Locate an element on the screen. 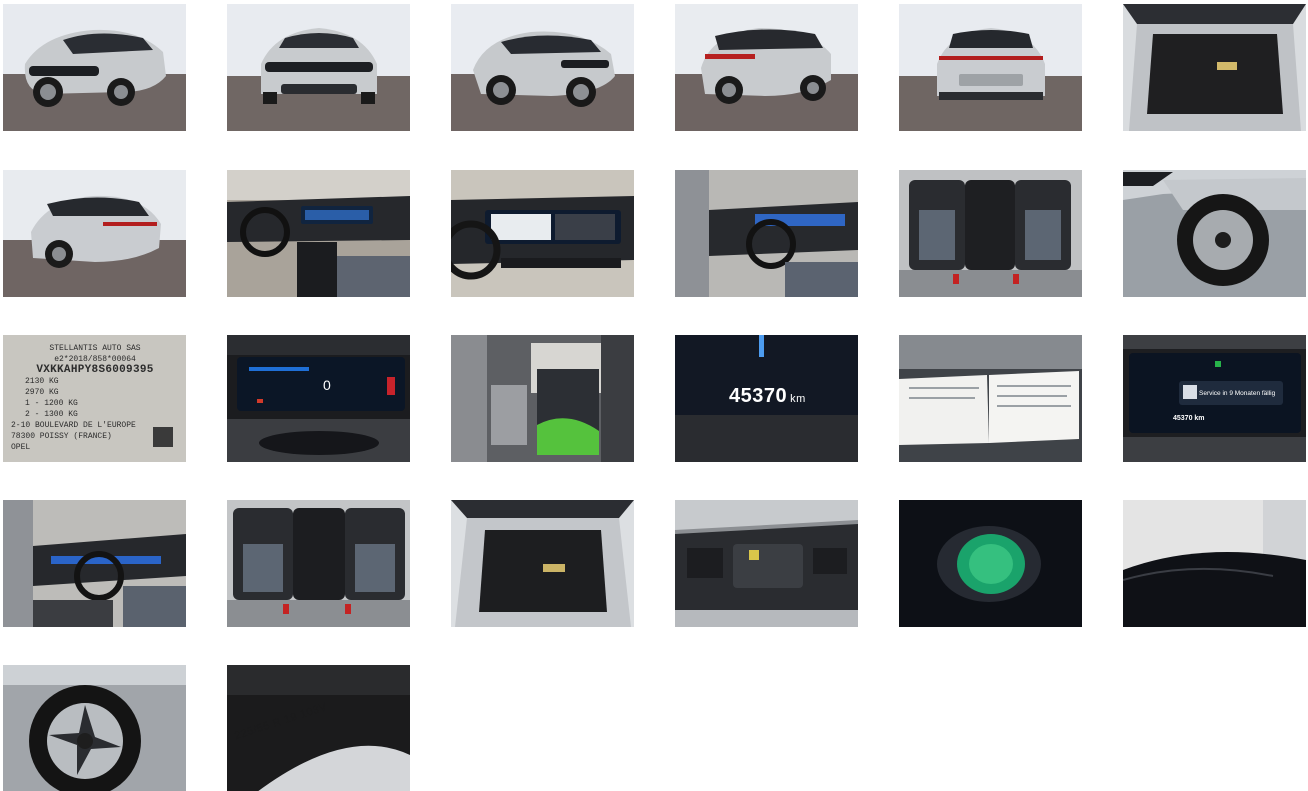  service-message: Service in 9 Monaten fällig is located at coordinates (1237, 393).